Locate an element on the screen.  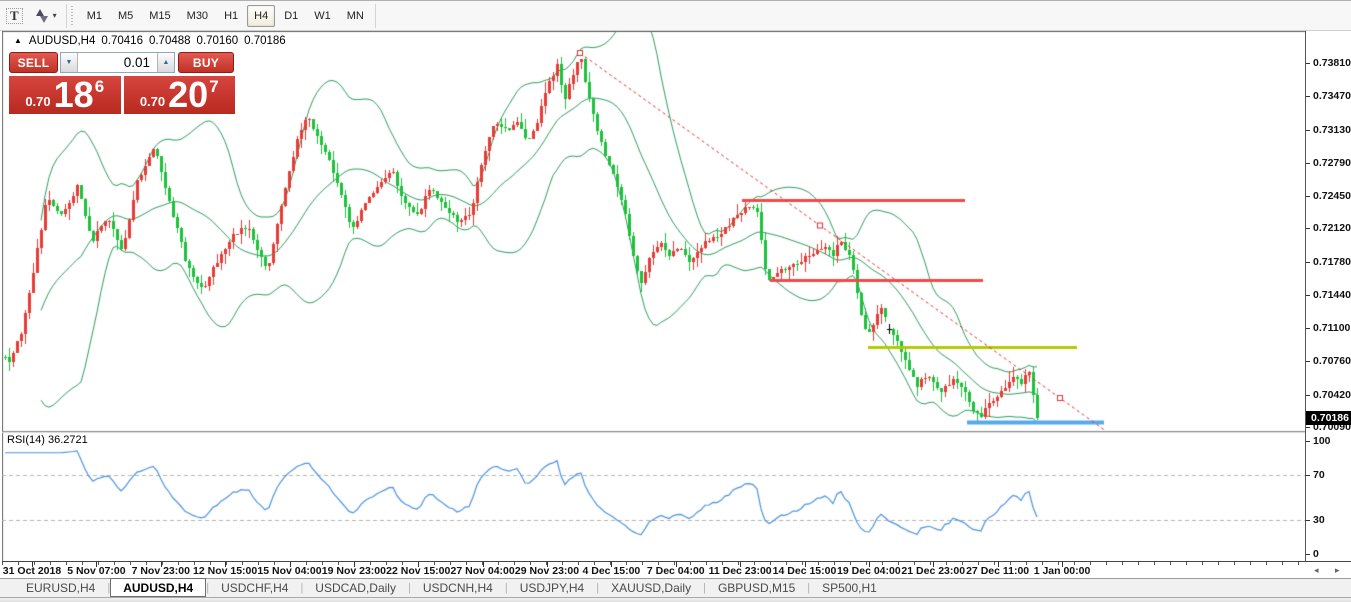
chart-tab-USDCHF-H4: USDCHF,H4 is located at coordinates (254, 588).